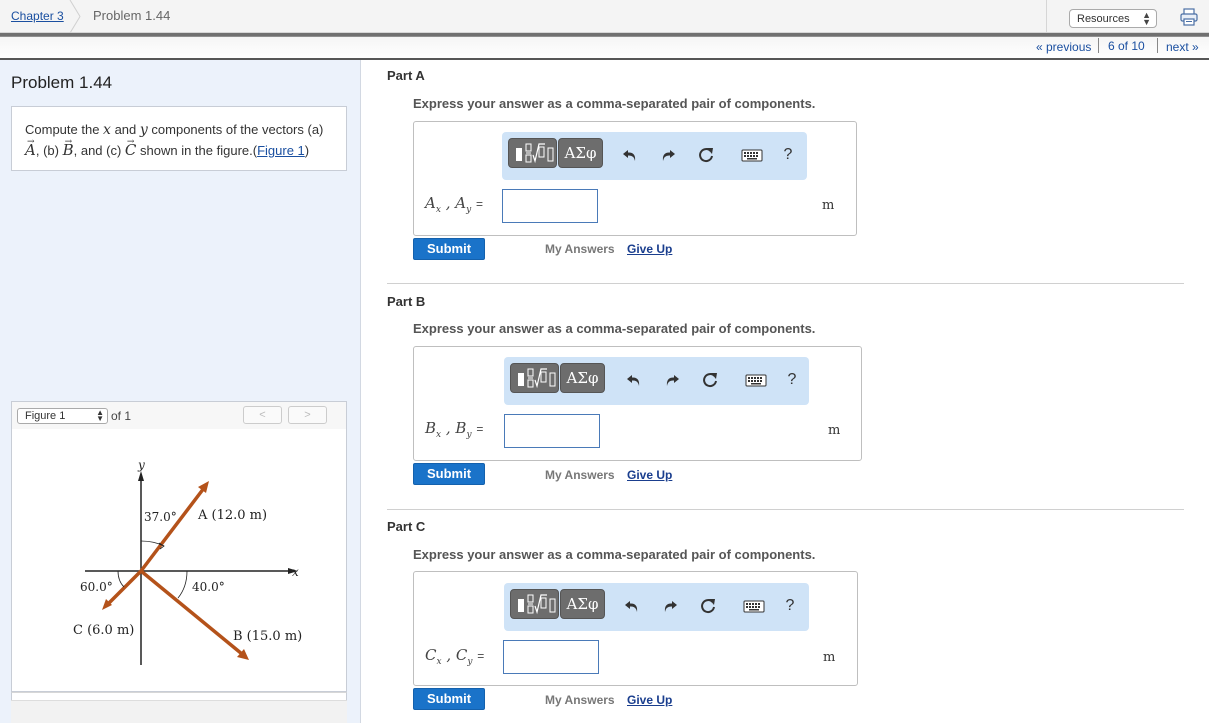 The width and height of the screenshot is (1209, 723). Describe the element at coordinates (829, 657) in the screenshot. I see `part-c-unit: m` at that location.